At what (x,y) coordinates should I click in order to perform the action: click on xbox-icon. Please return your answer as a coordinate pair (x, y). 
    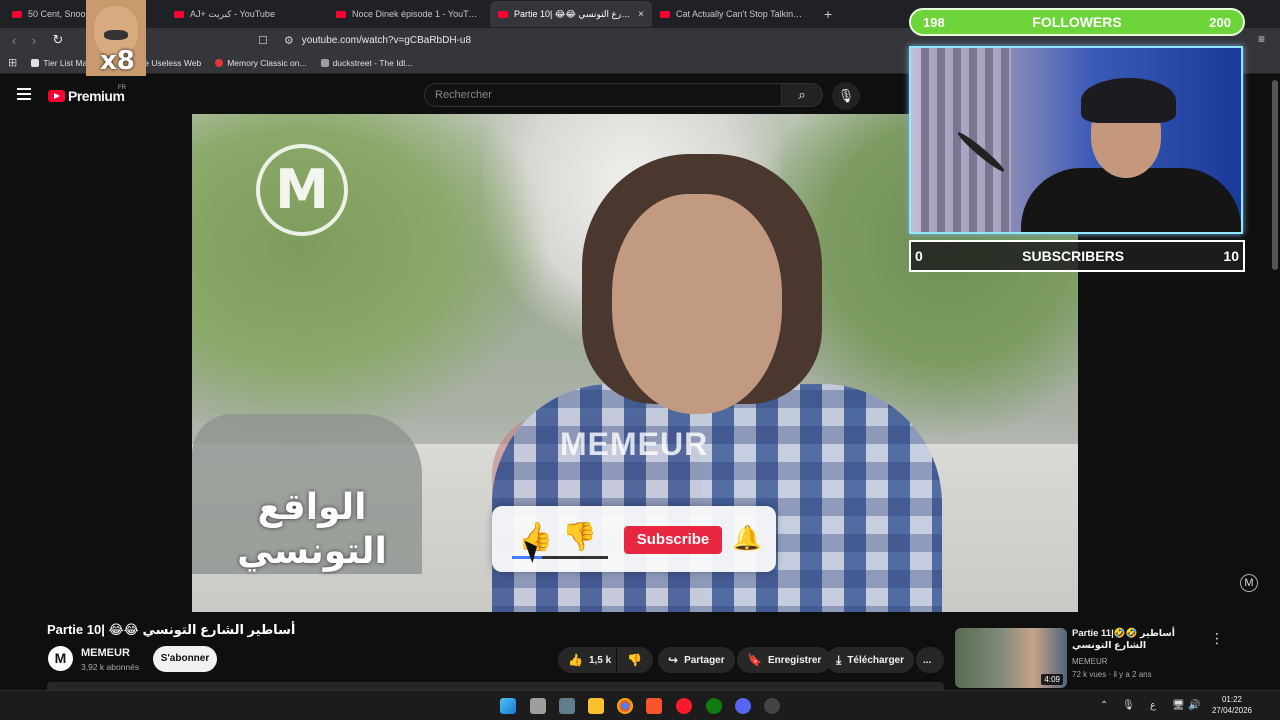
    Looking at the image, I should click on (714, 706).